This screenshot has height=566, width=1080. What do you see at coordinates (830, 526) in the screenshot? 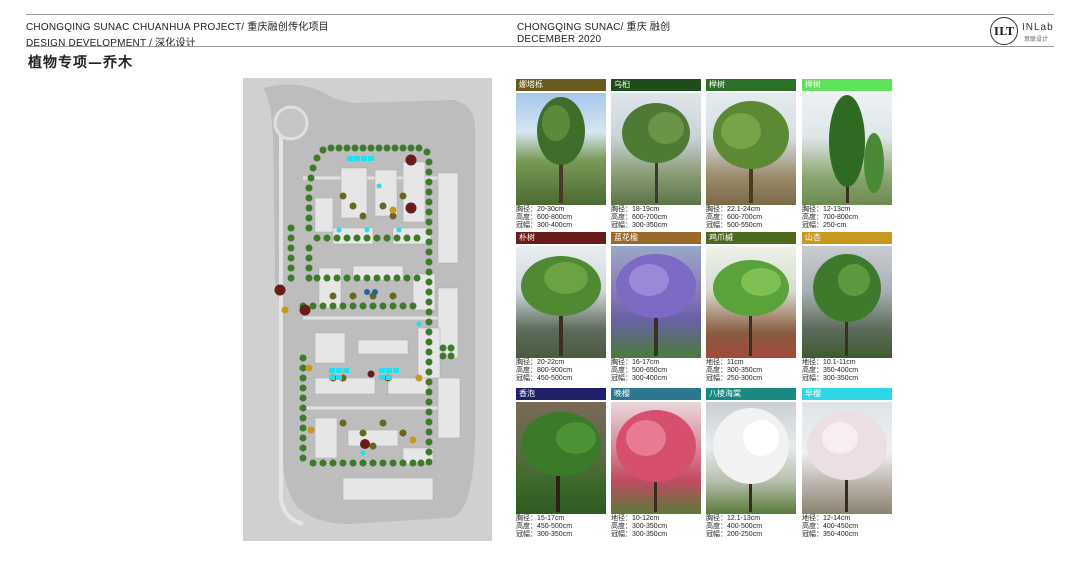
I see `tree-height: 高度：400-450cm` at bounding box center [830, 526].